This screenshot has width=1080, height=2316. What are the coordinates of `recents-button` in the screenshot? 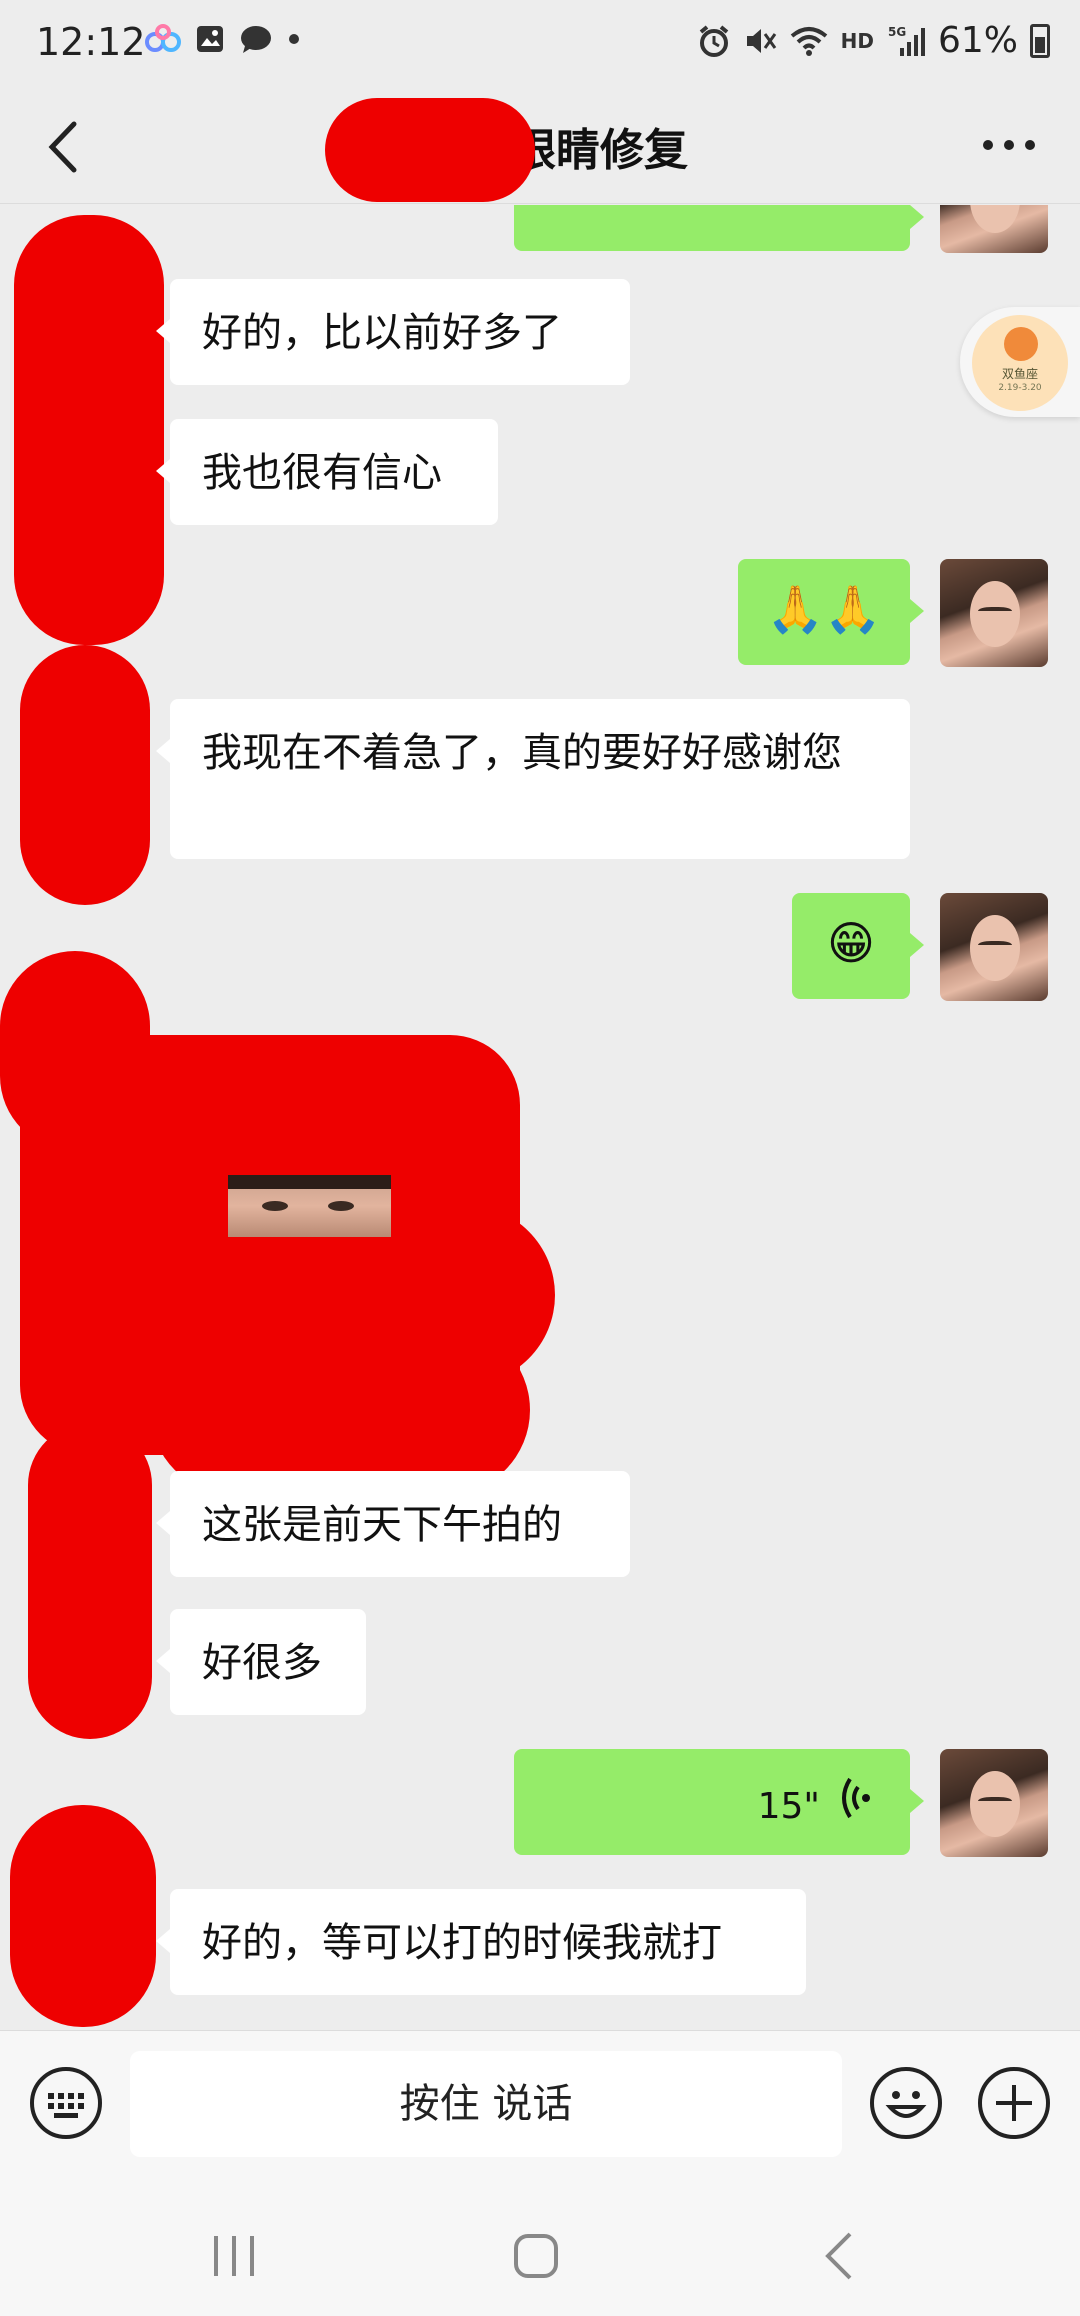 It's located at (234, 2256).